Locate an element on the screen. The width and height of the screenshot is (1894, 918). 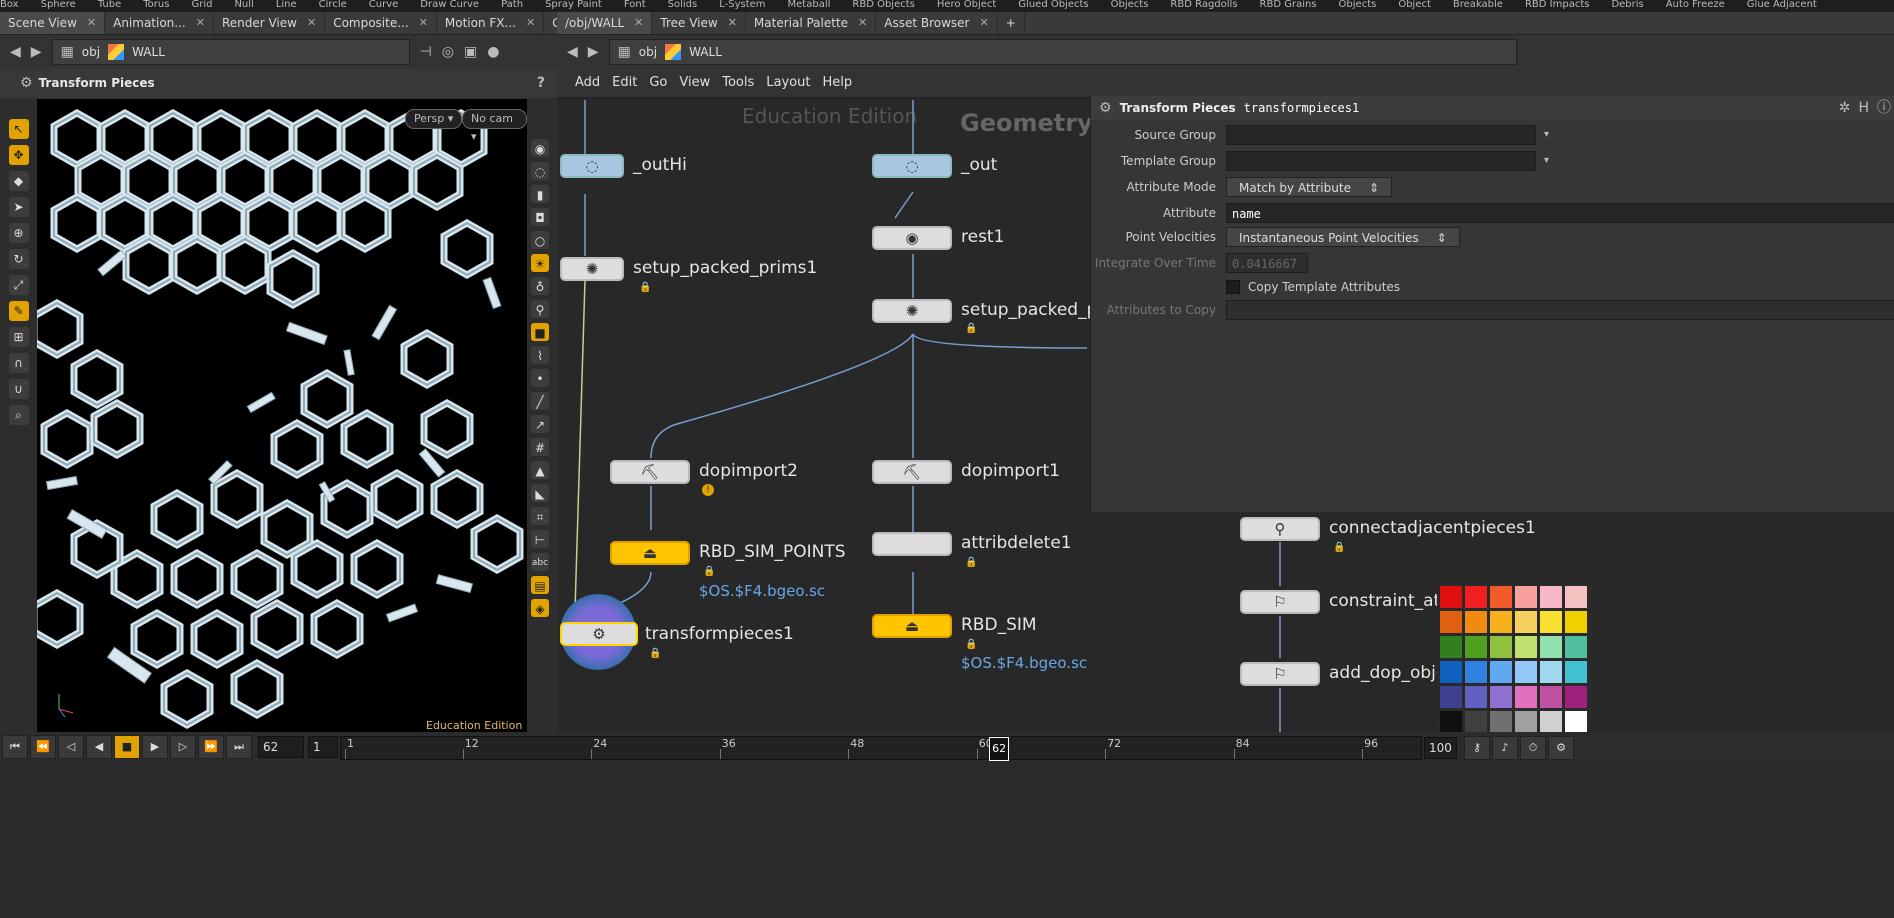
play-reverse-icon: ◀ is located at coordinates (99, 747).